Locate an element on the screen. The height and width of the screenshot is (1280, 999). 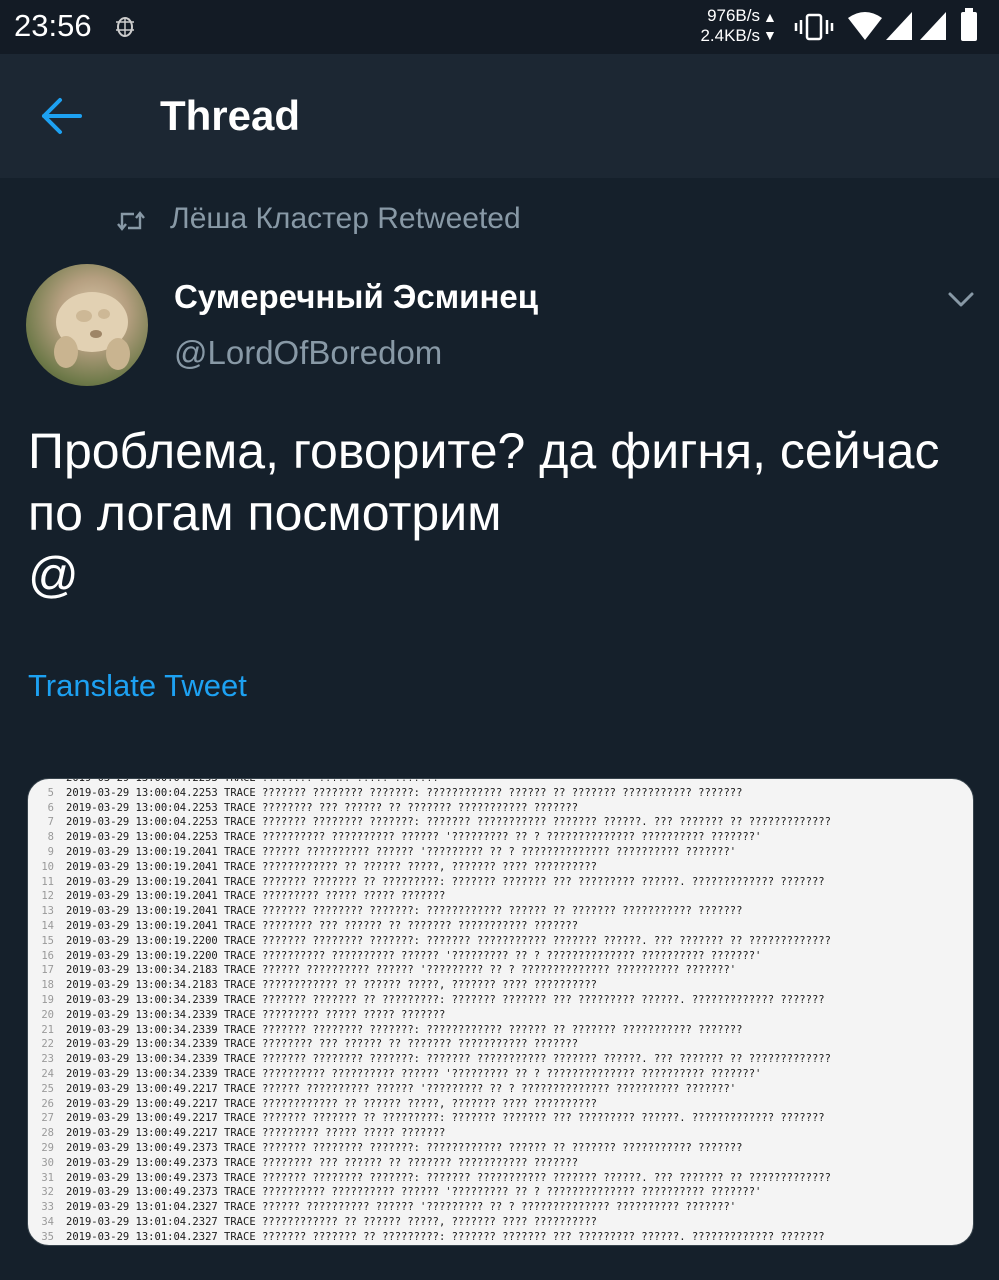
log-line-number: 25 is located at coordinates (47, 1088).